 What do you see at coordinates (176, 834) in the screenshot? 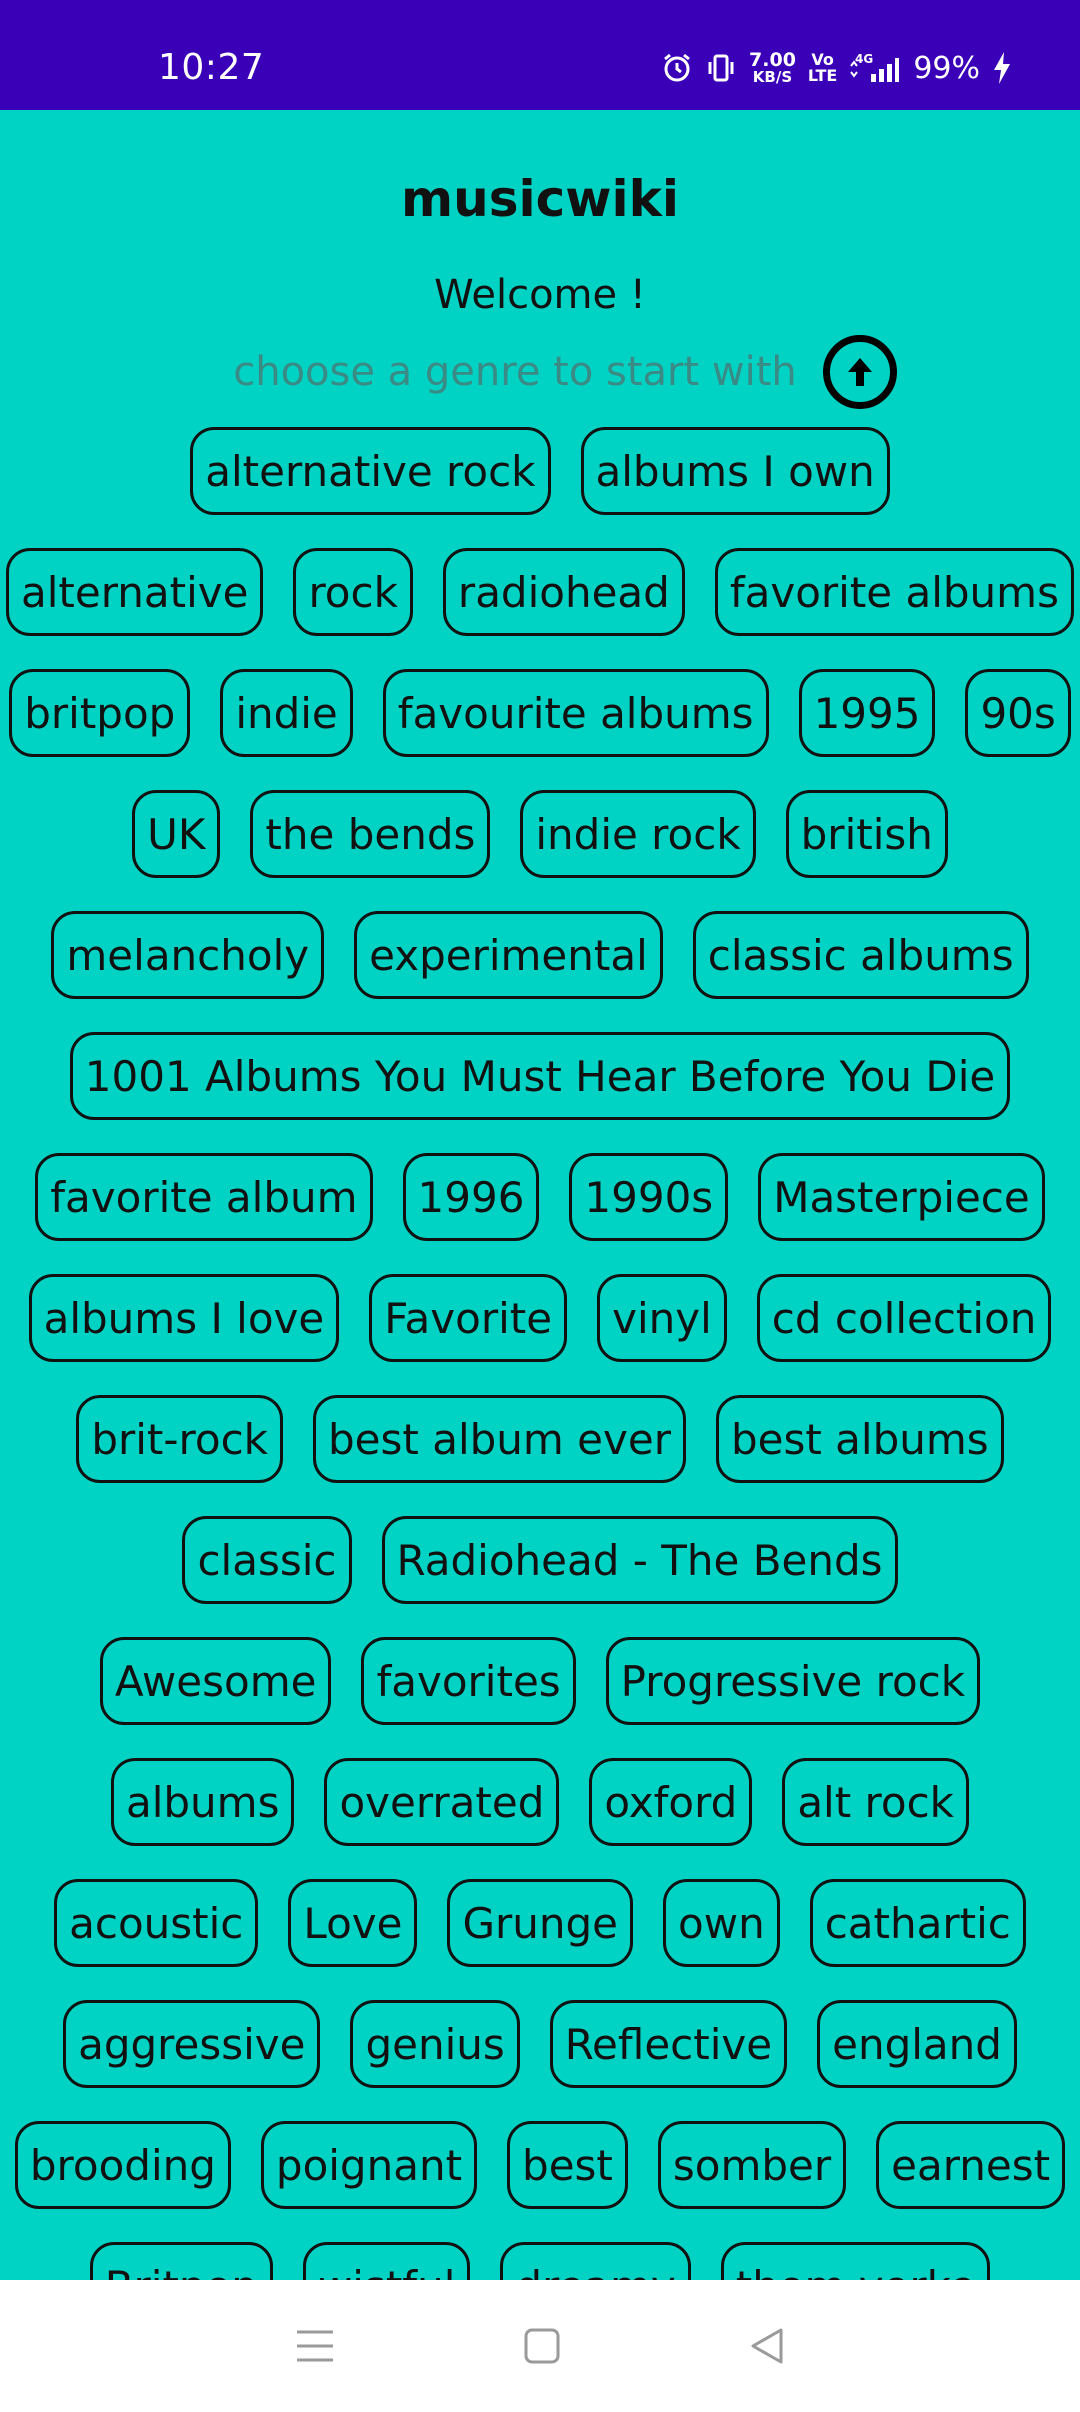
I see `genre-tag: UK` at bounding box center [176, 834].